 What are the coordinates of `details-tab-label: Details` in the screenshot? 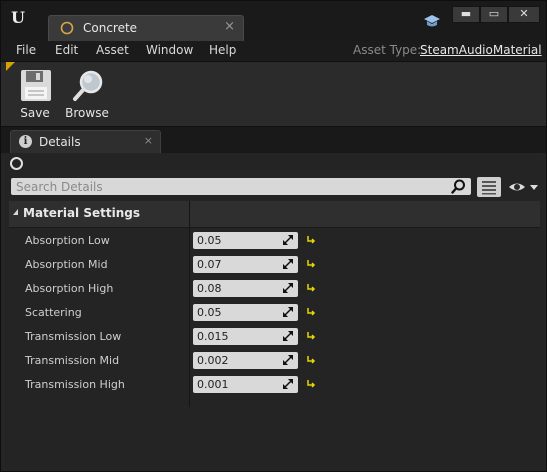 It's located at (60, 142).